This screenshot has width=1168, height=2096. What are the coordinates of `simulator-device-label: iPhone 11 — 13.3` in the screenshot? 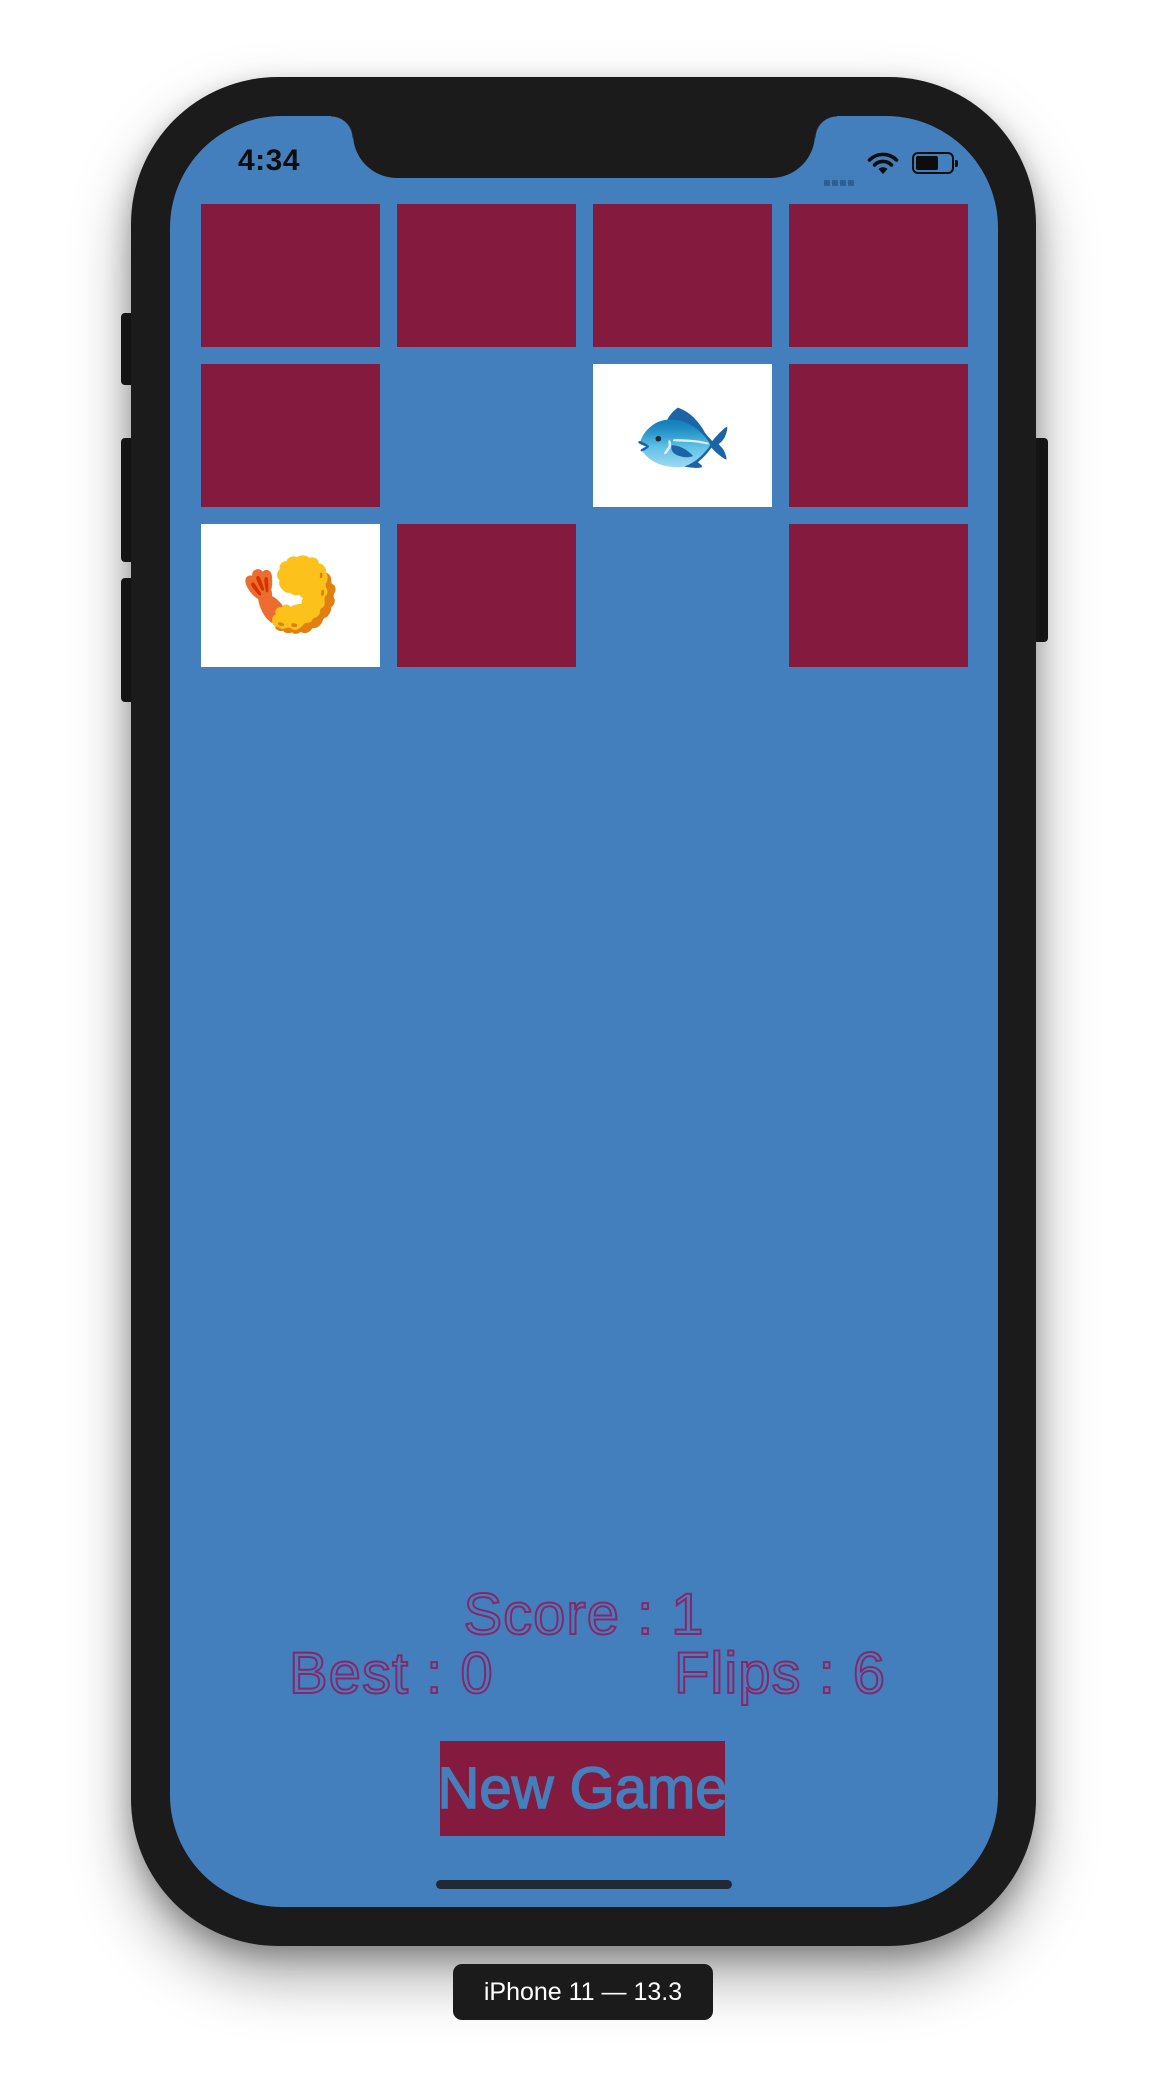 It's located at (583, 1992).